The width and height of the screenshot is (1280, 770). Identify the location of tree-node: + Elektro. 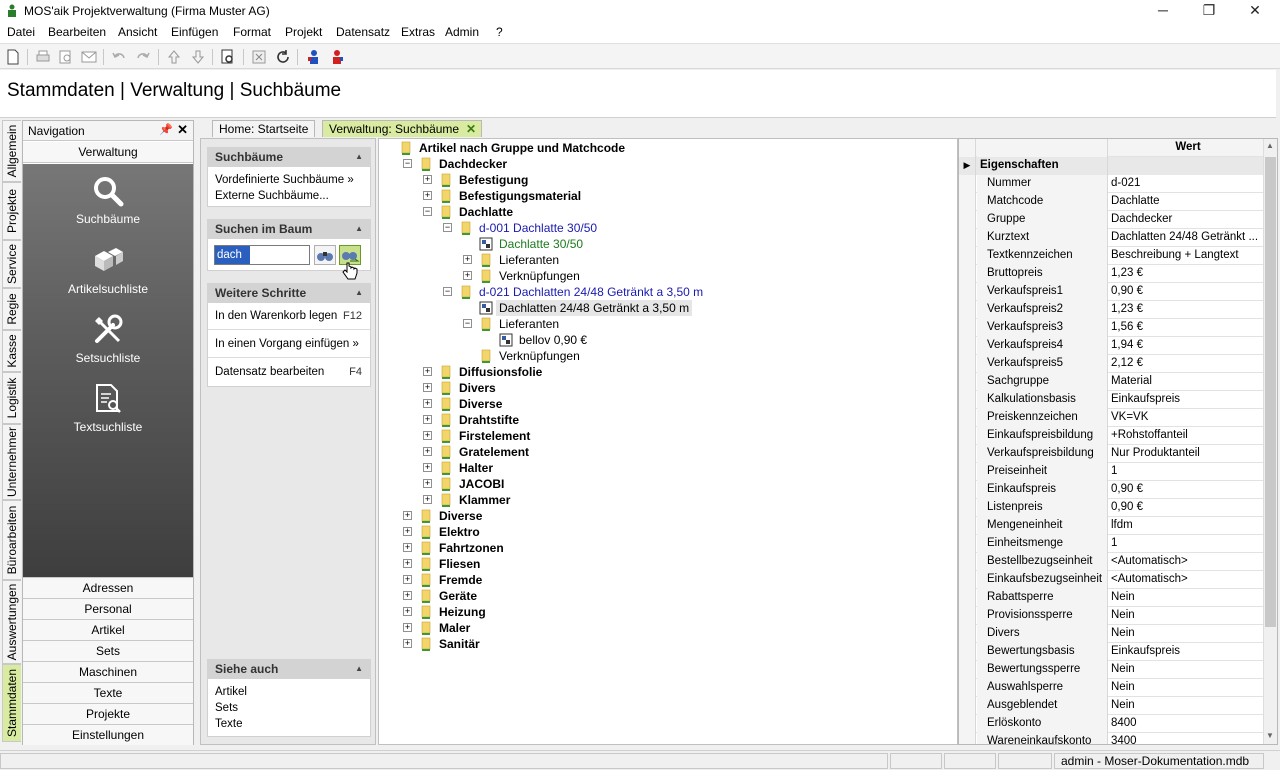
(668, 532).